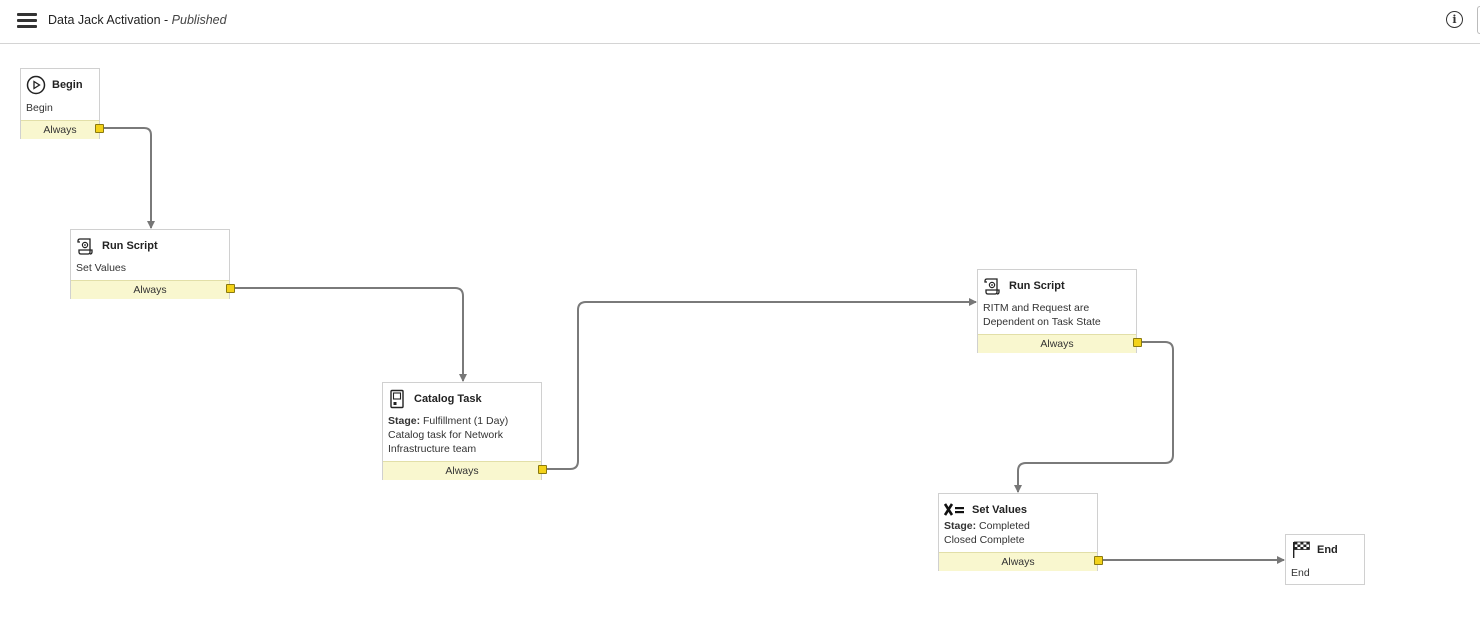  I want to click on description-line: RITM and Request are, so click(1036, 308).